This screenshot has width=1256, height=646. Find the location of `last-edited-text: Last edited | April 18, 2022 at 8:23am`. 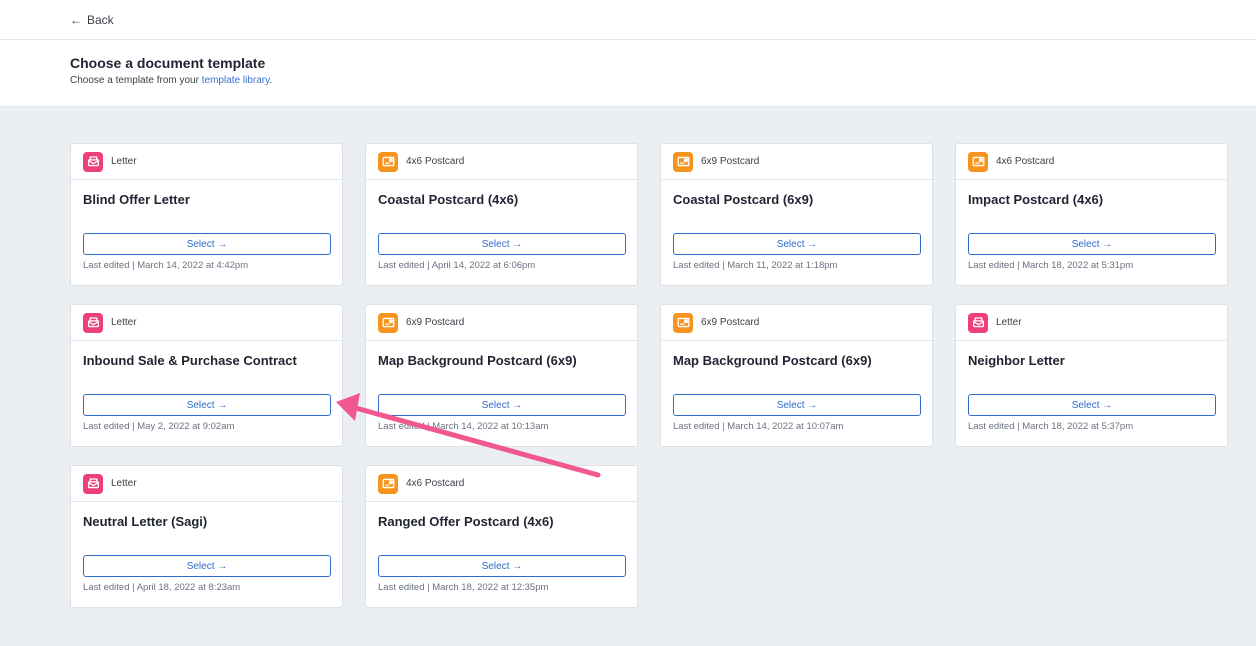

last-edited-text: Last edited | April 18, 2022 at 8:23am is located at coordinates (162, 587).